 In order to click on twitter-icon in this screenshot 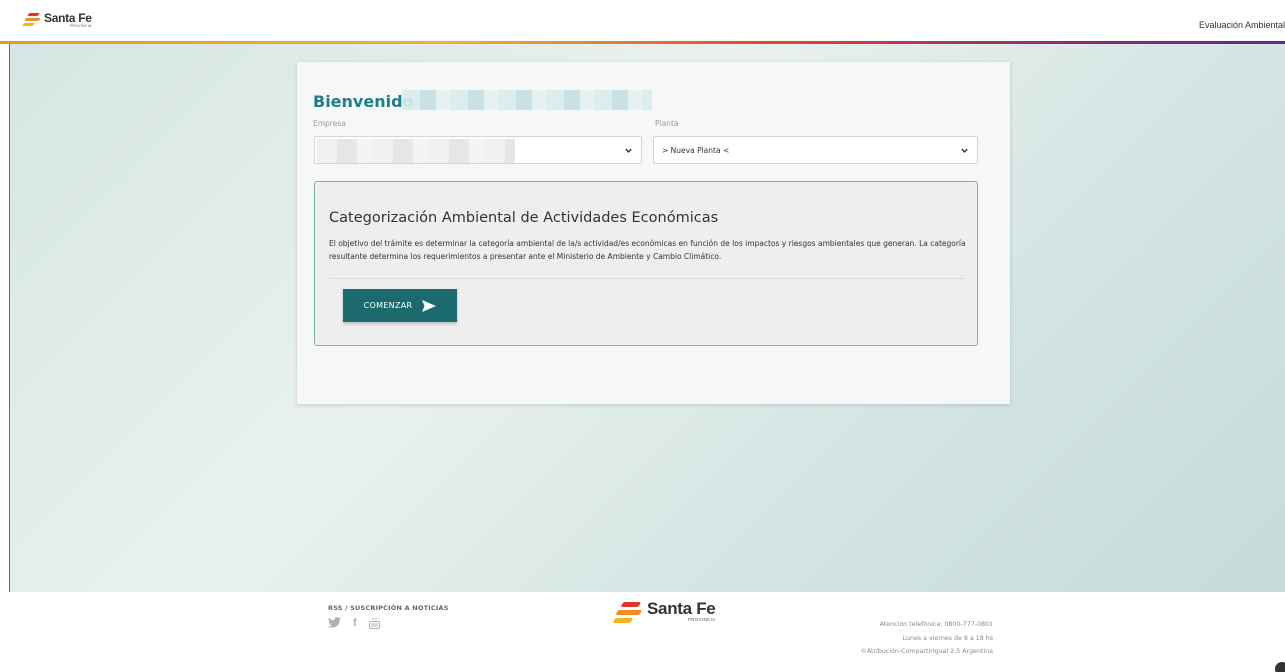, I will do `click(334, 622)`.